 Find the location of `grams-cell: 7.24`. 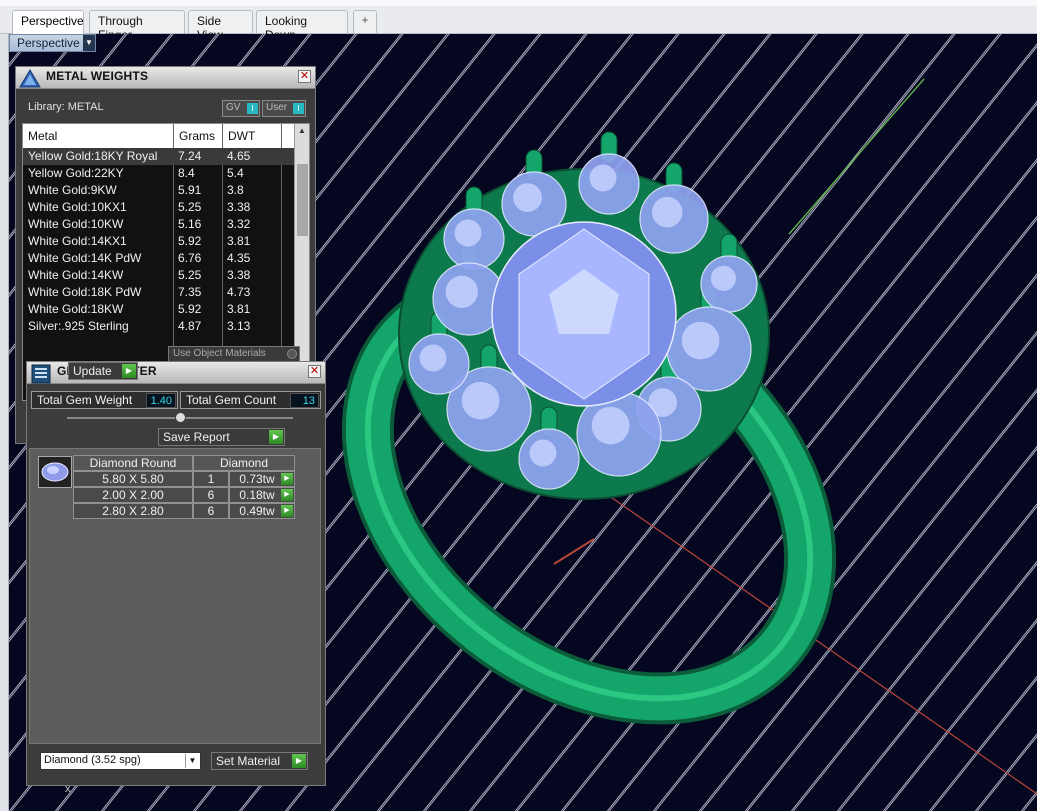

grams-cell: 7.24 is located at coordinates (190, 156).